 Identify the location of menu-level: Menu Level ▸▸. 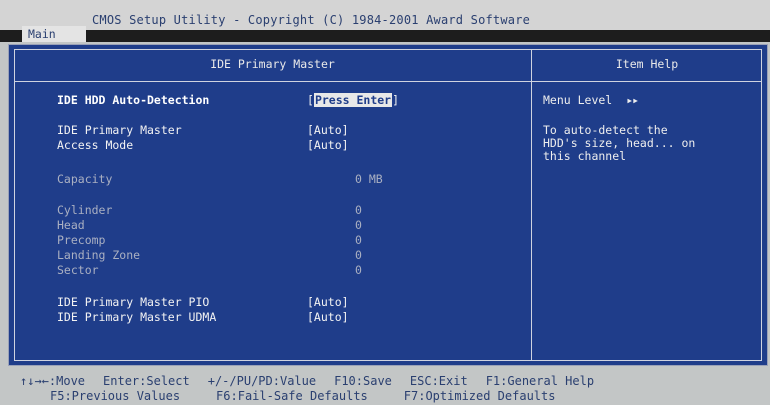
(591, 100).